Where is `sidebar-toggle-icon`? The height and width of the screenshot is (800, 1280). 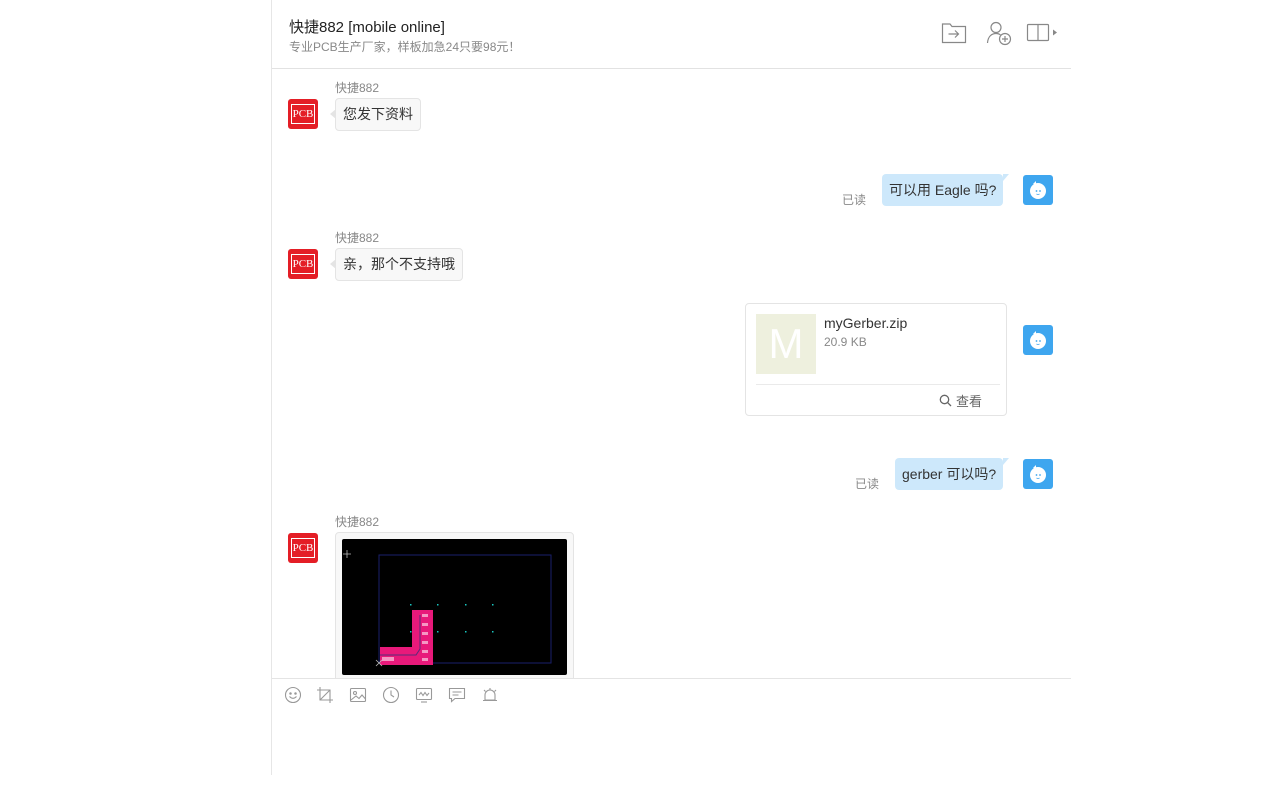
sidebar-toggle-icon is located at coordinates (1043, 34).